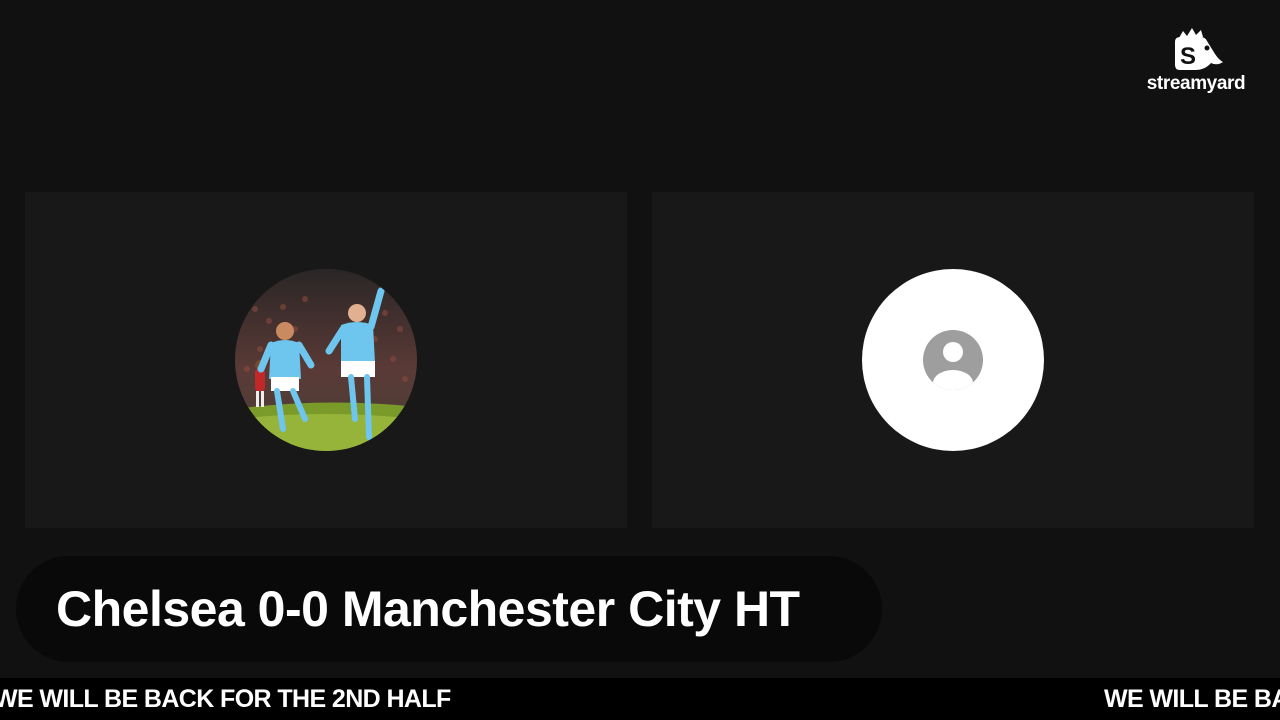 The height and width of the screenshot is (720, 1280). What do you see at coordinates (1192, 699) in the screenshot?
I see `ticker-text-repeat: WE WILL BE BACK FOR THE 2ND HALF` at bounding box center [1192, 699].